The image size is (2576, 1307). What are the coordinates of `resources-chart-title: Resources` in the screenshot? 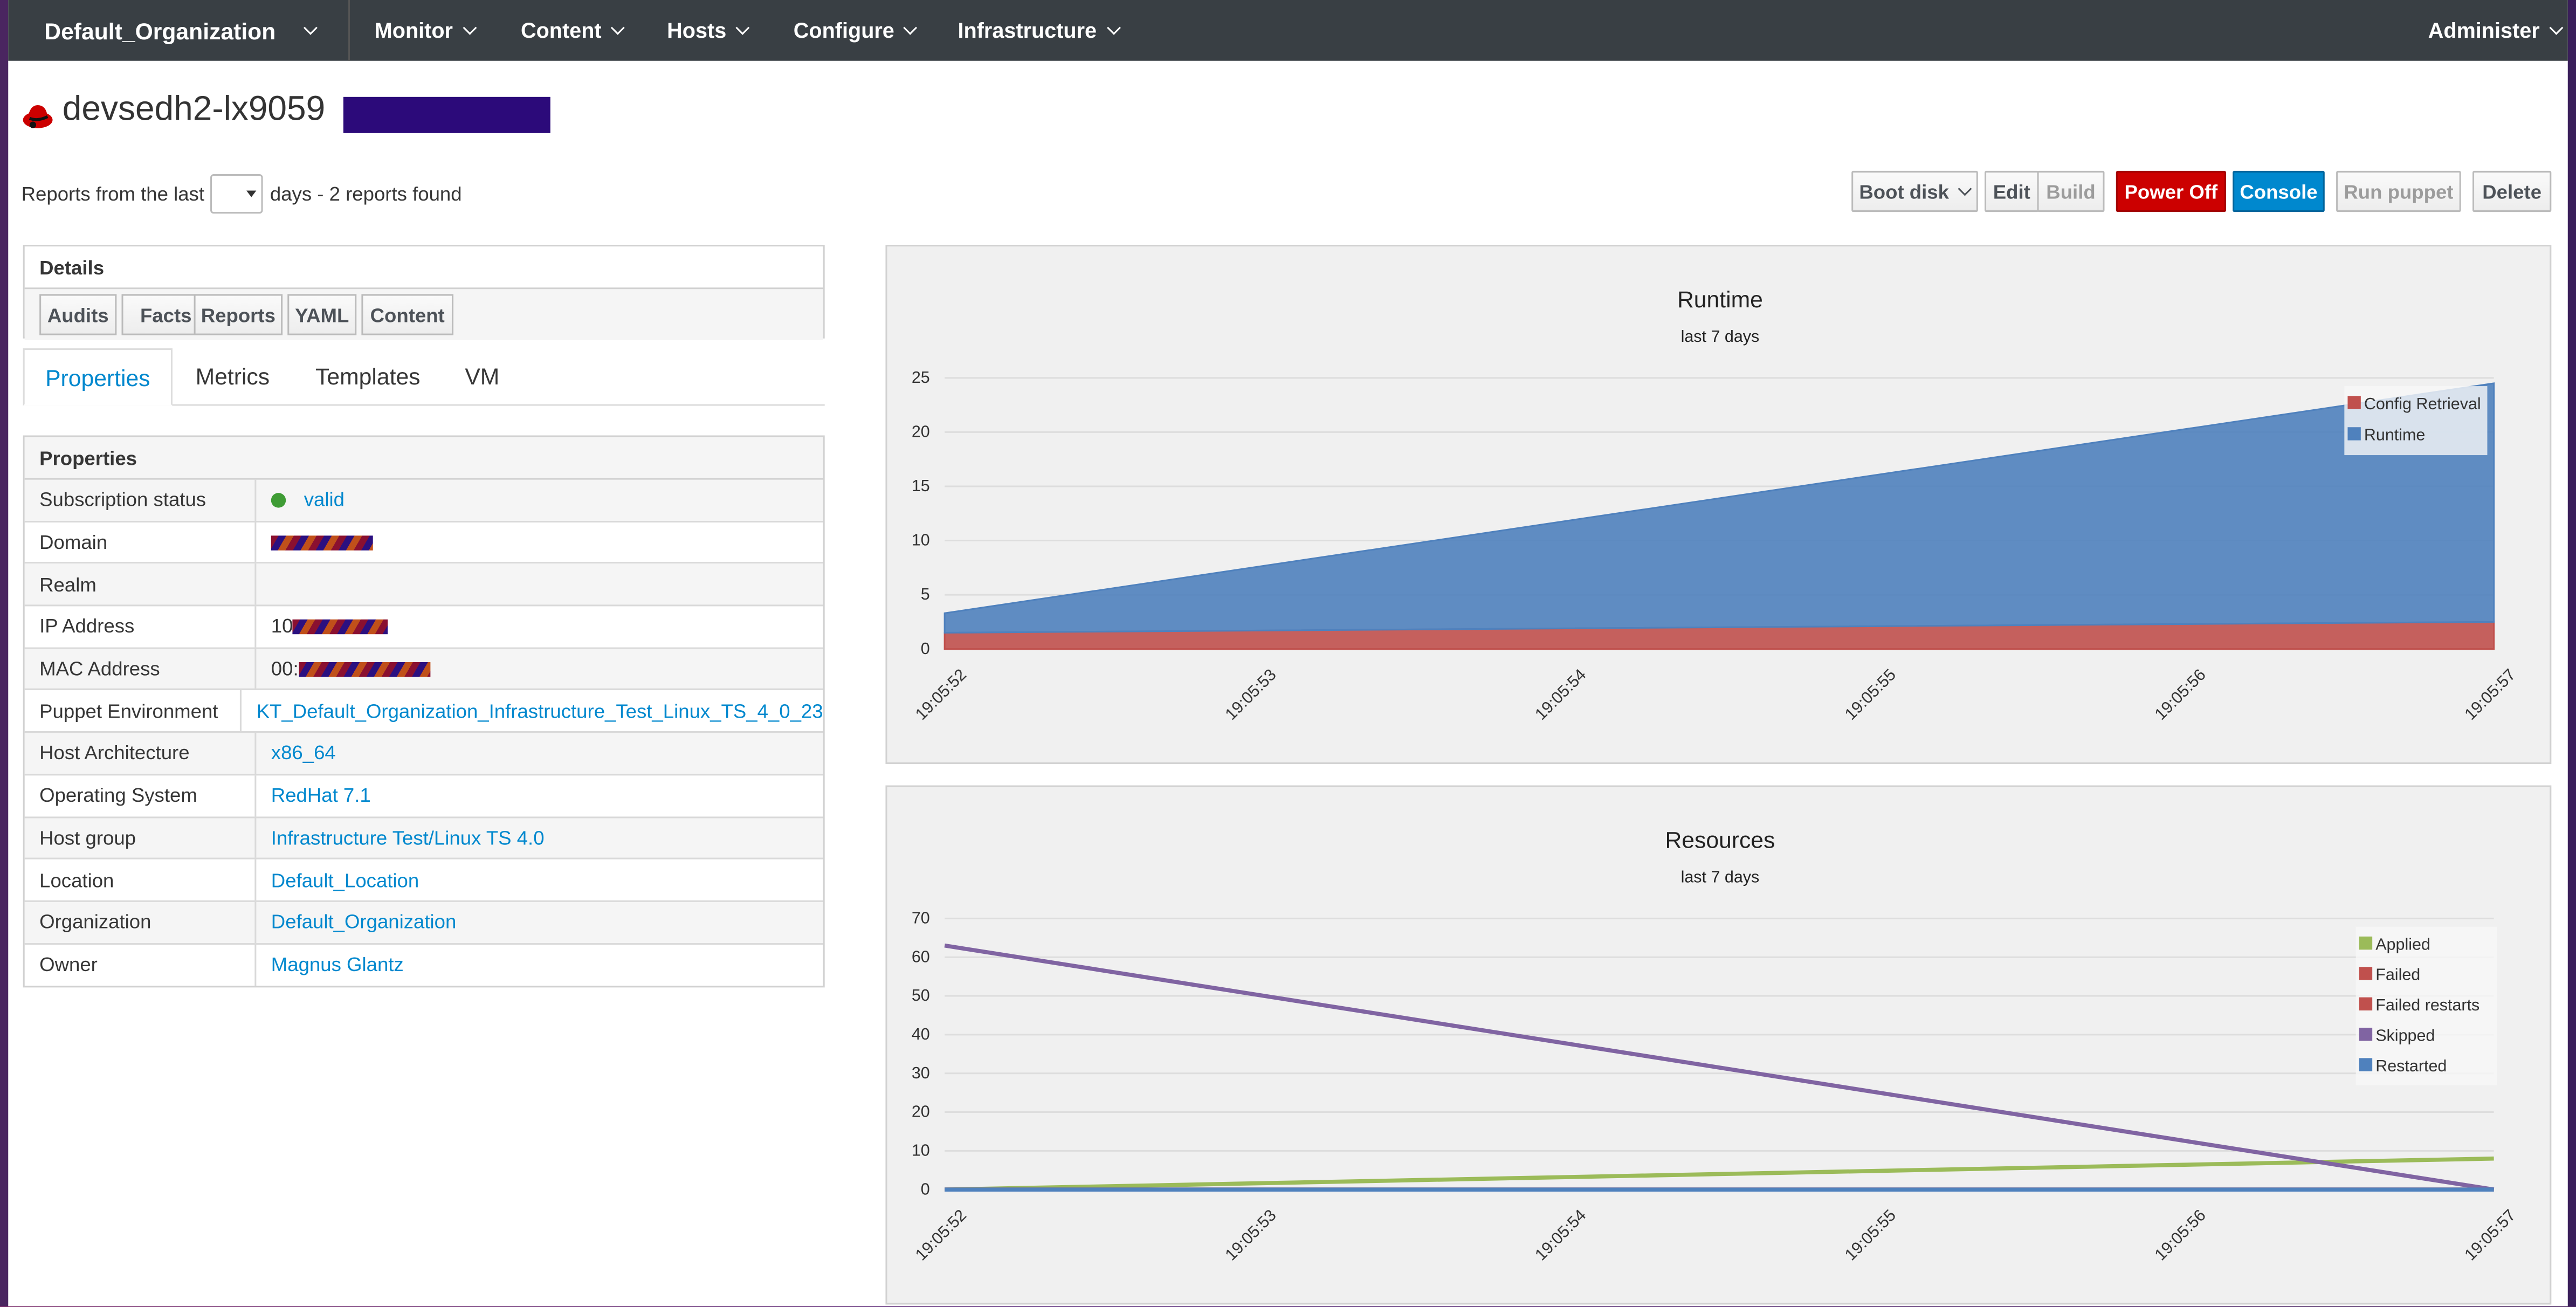 It's located at (1720, 840).